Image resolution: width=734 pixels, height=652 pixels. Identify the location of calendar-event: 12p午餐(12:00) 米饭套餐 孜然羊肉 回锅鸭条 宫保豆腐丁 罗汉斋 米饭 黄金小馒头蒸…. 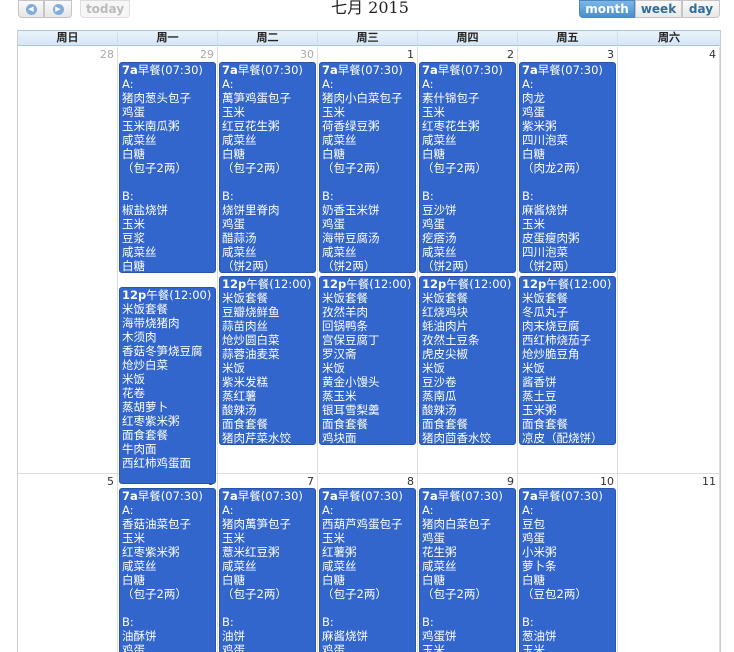
(367, 360).